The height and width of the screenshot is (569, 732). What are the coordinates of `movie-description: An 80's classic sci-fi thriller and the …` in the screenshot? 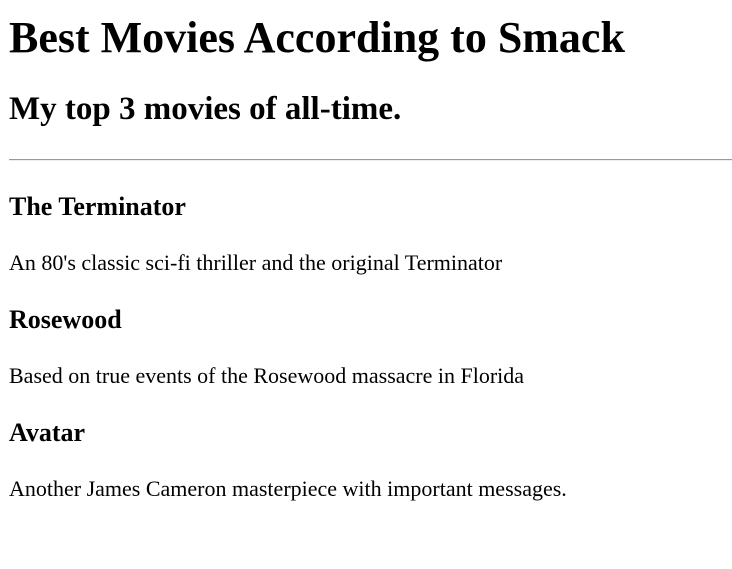 It's located at (256, 262).